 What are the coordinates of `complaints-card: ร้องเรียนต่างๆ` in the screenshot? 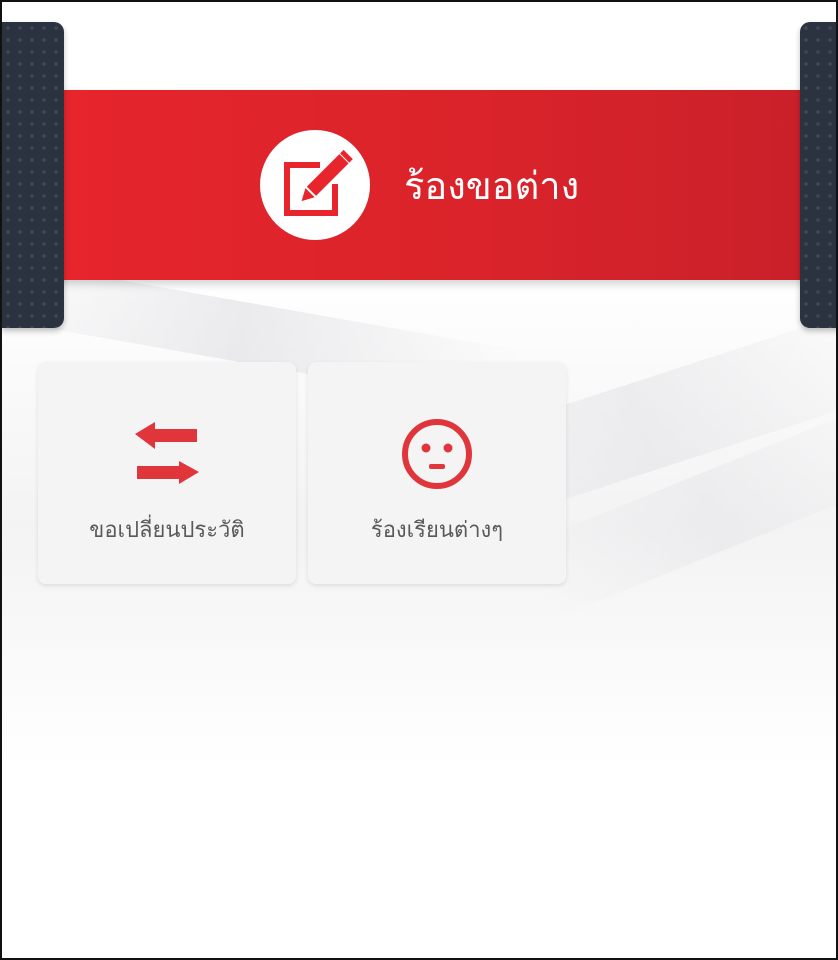 It's located at (437, 473).